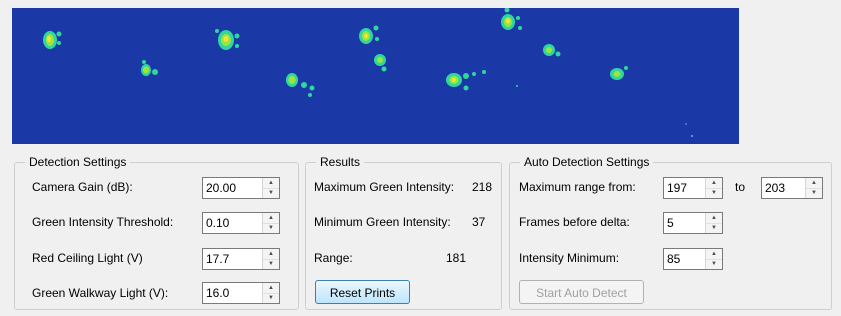 Image resolution: width=841 pixels, height=316 pixels. What do you see at coordinates (577, 187) in the screenshot?
I see `max-range-label: Maximum range from:` at bounding box center [577, 187].